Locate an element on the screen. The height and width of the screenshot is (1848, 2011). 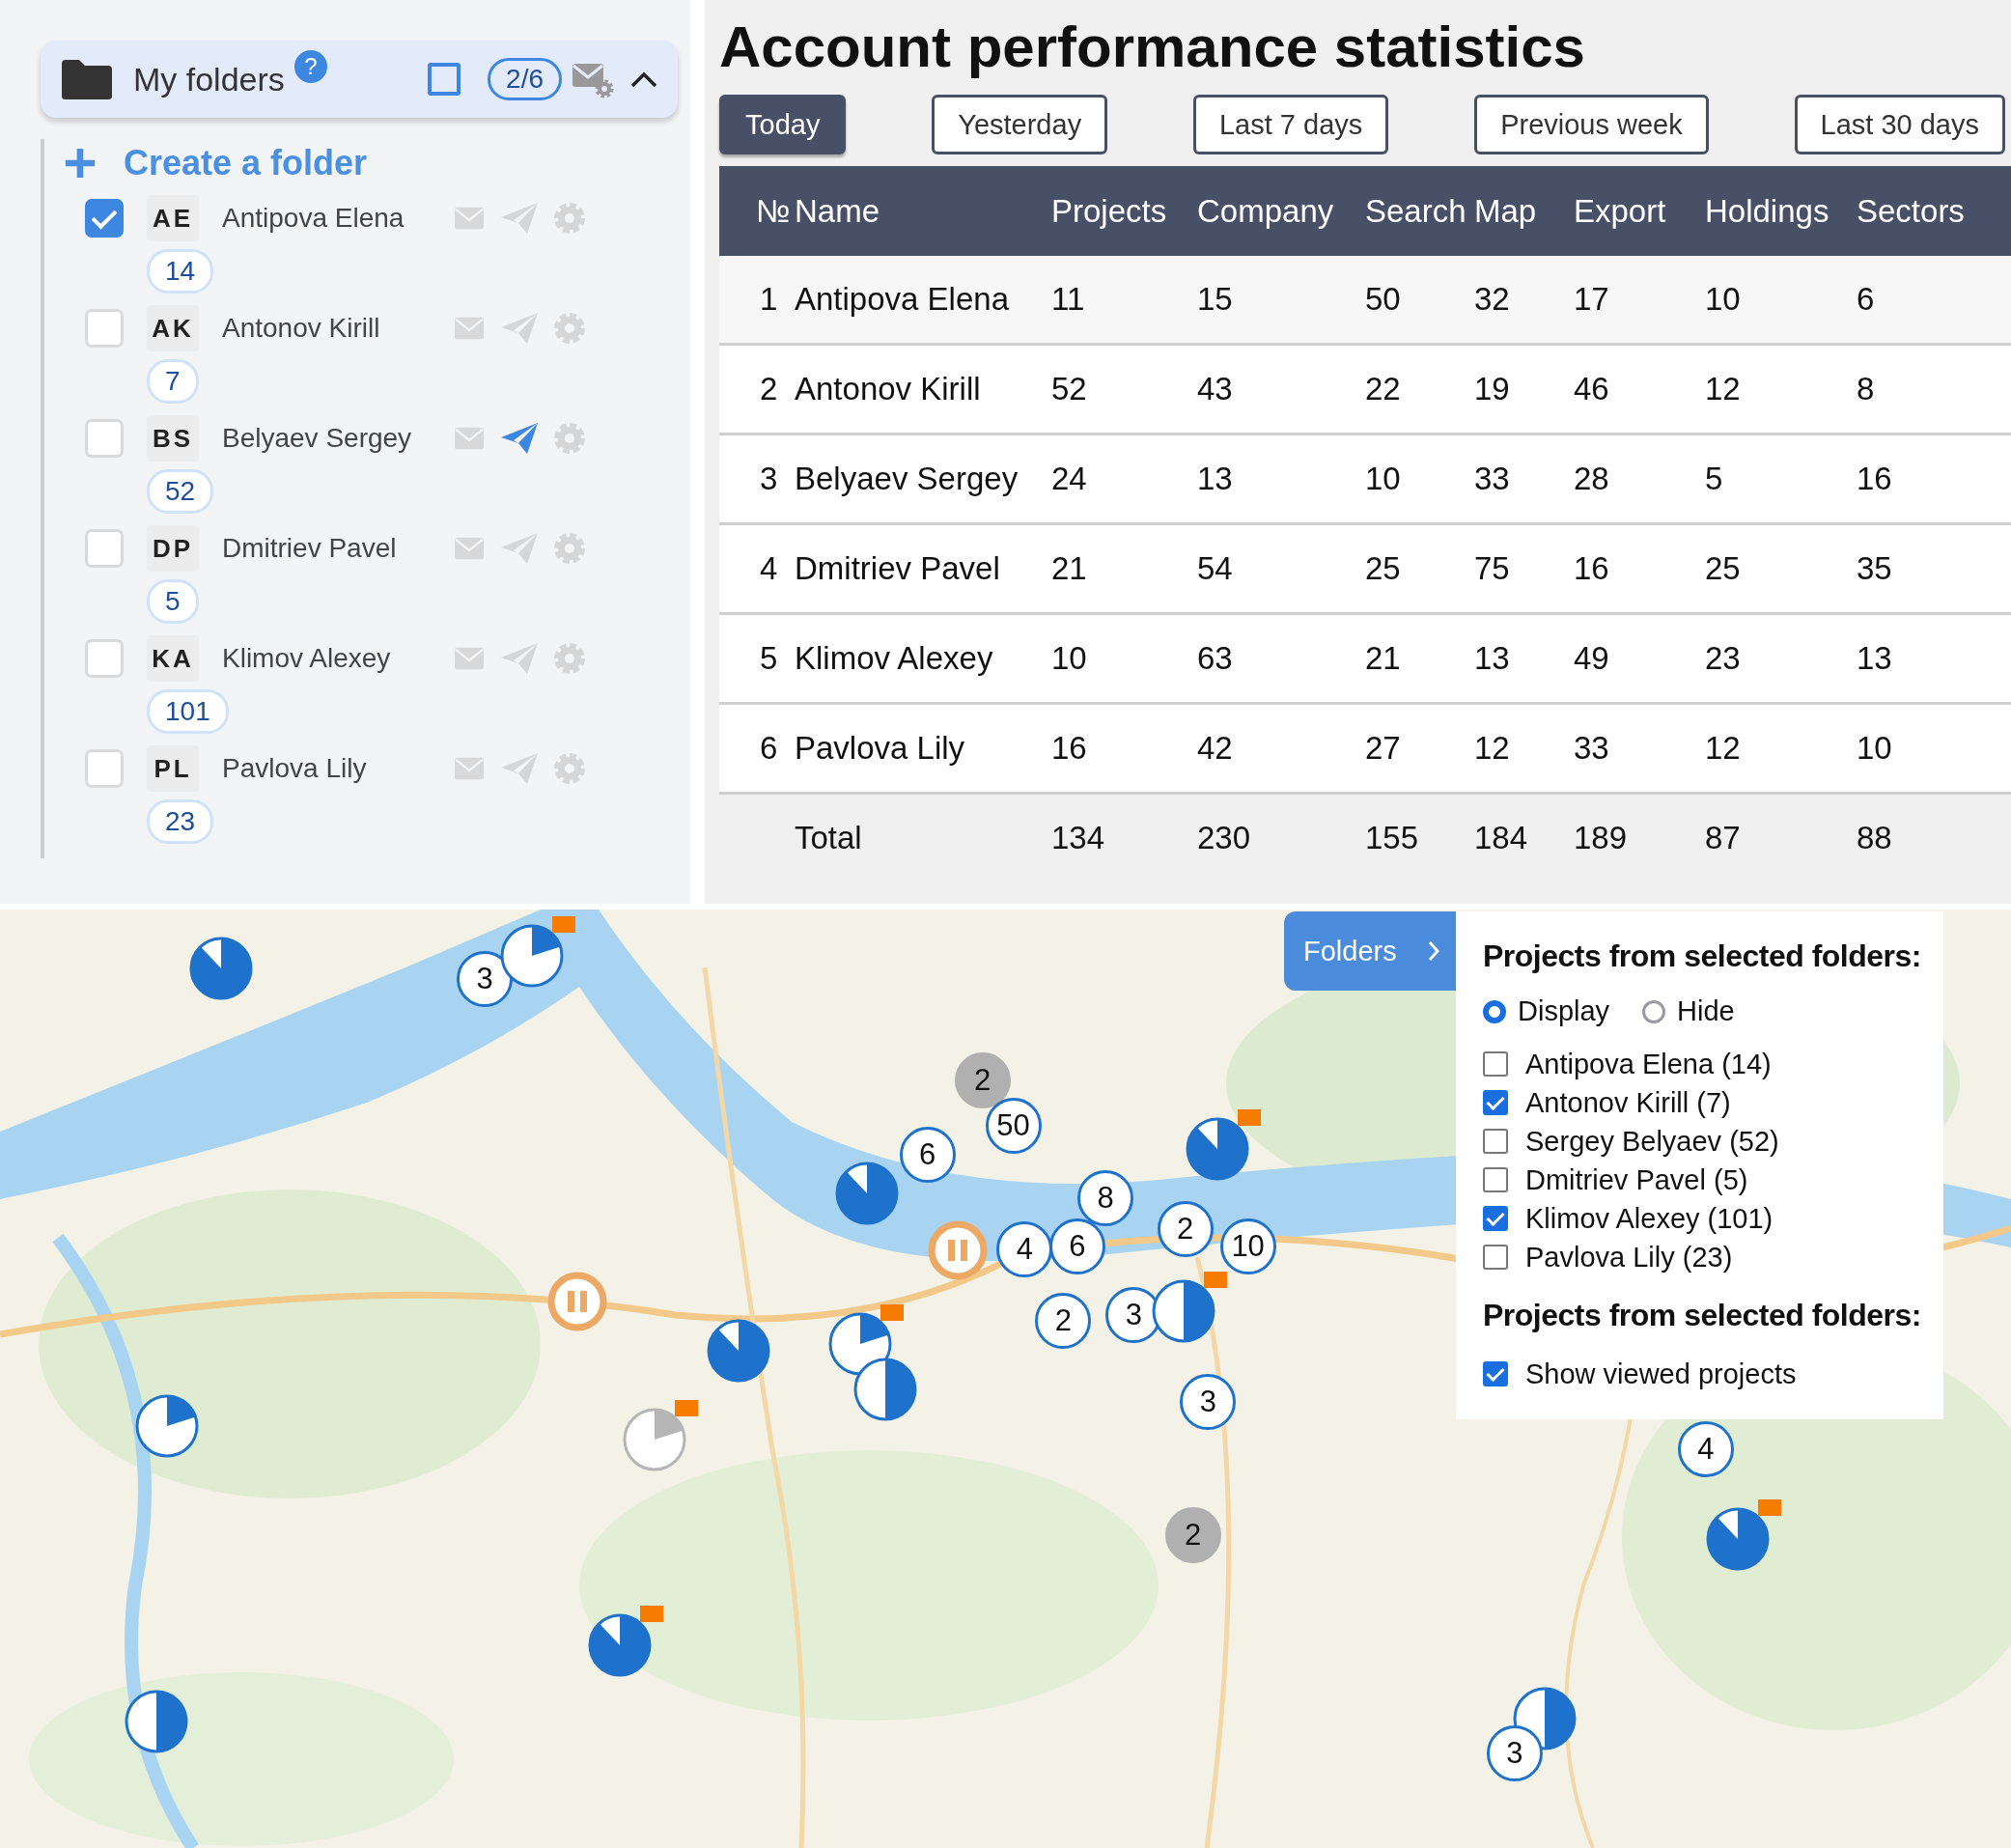
table-cell-text: 19 is located at coordinates (1492, 389).